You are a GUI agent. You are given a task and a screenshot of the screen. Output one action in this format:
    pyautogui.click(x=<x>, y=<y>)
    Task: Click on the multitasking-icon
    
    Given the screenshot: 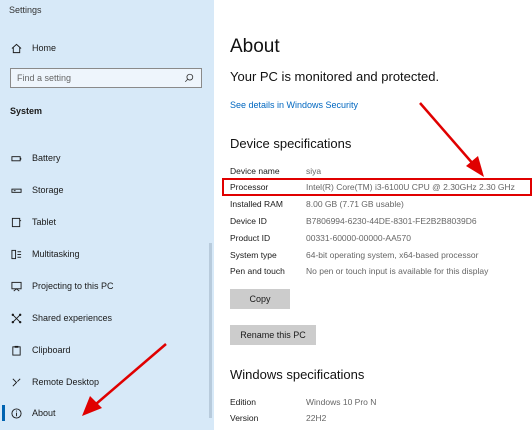 What is the action you would take?
    pyautogui.click(x=16, y=254)
    